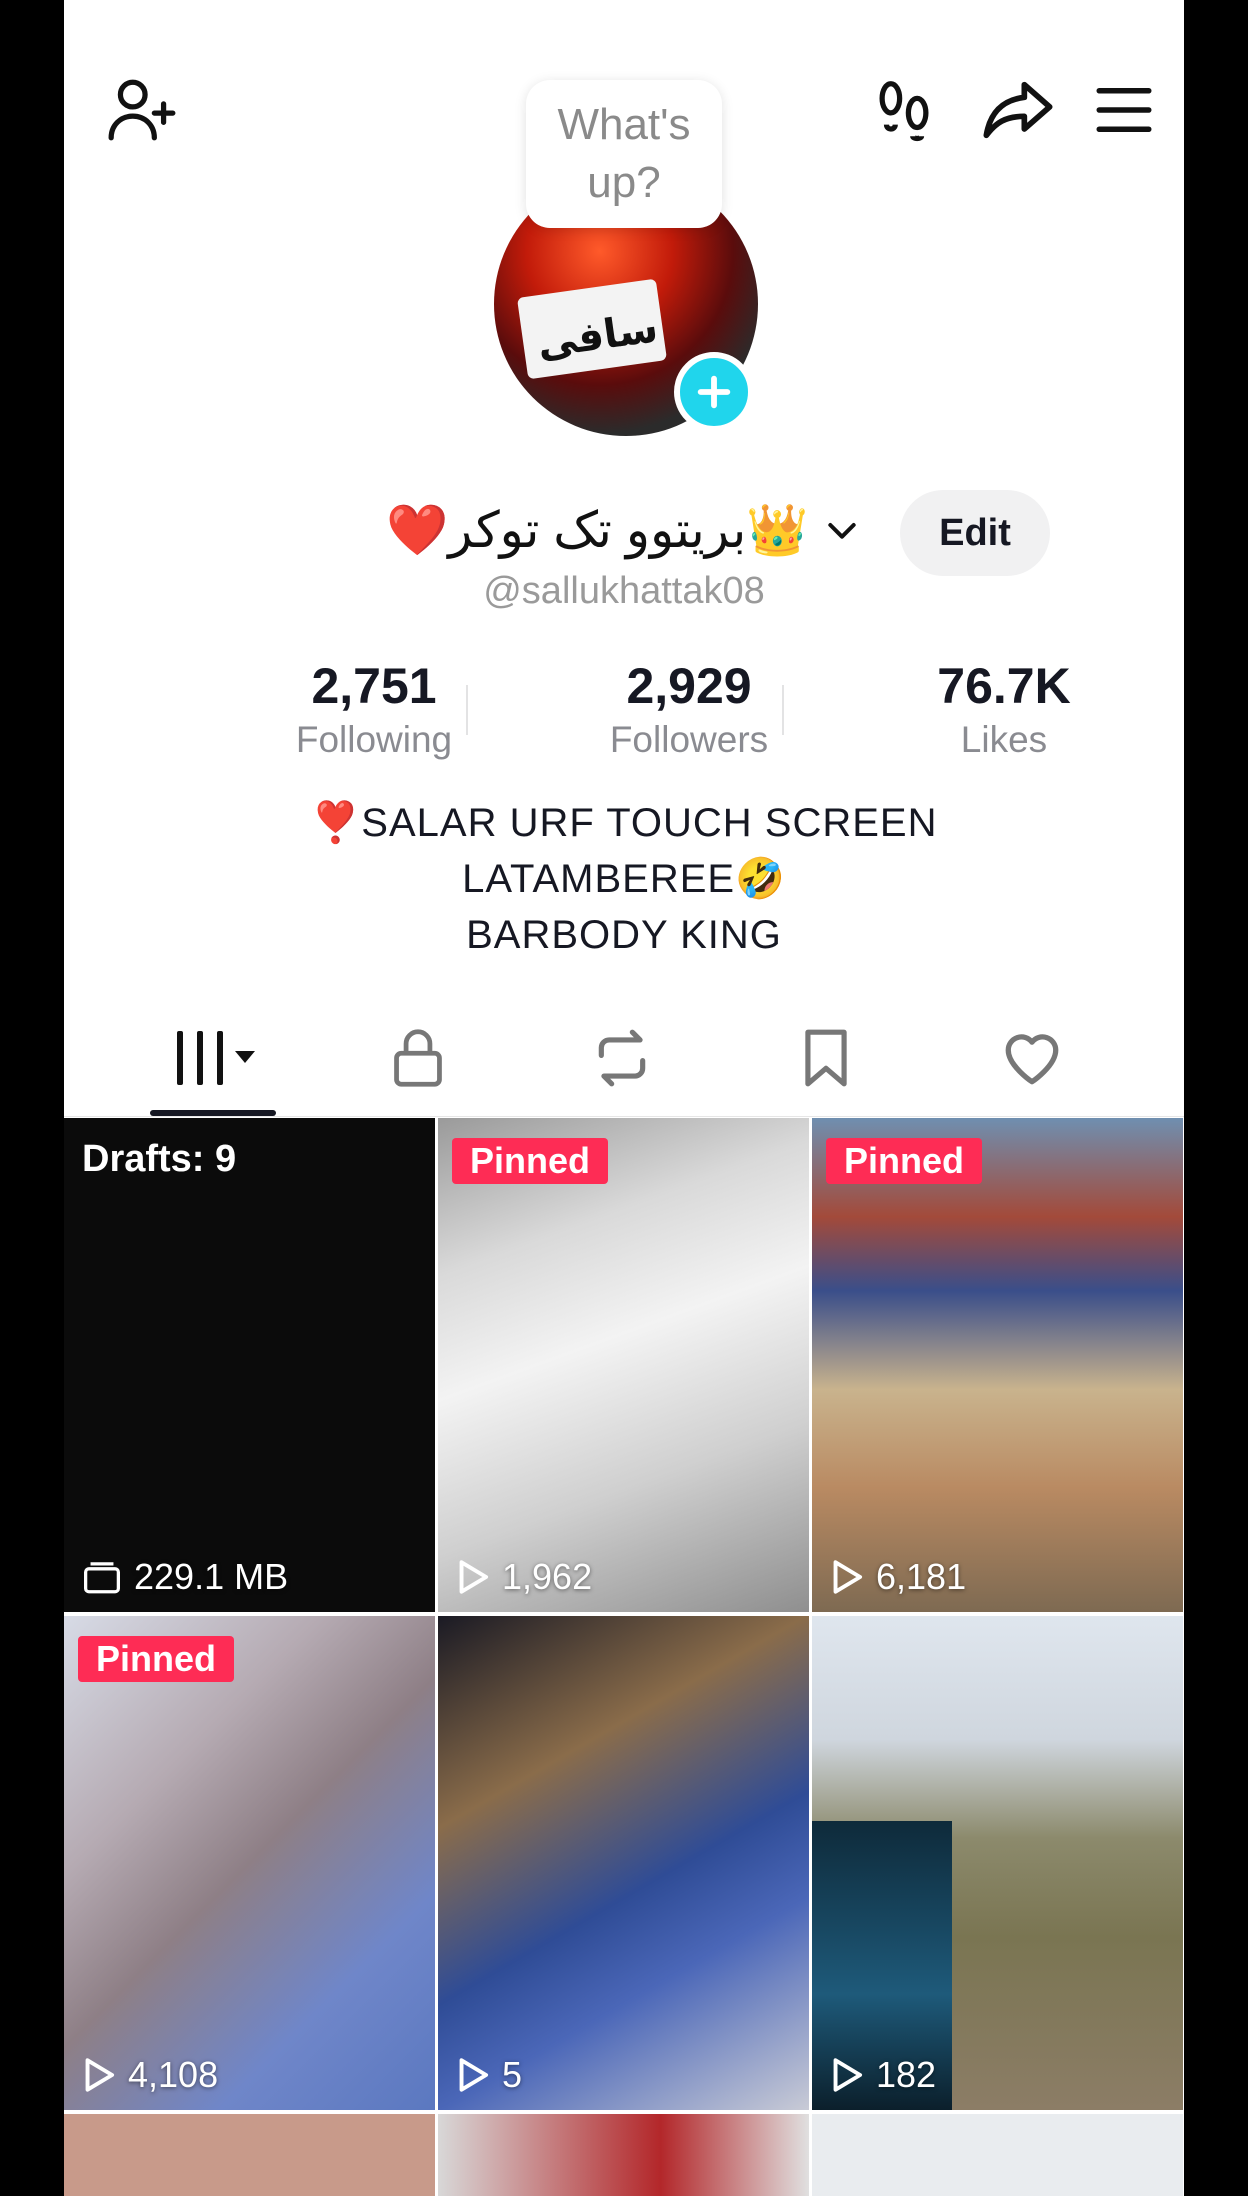 The width and height of the screenshot is (1248, 2196). What do you see at coordinates (159, 1159) in the screenshot?
I see `drafts-label: Drafts: 9` at bounding box center [159, 1159].